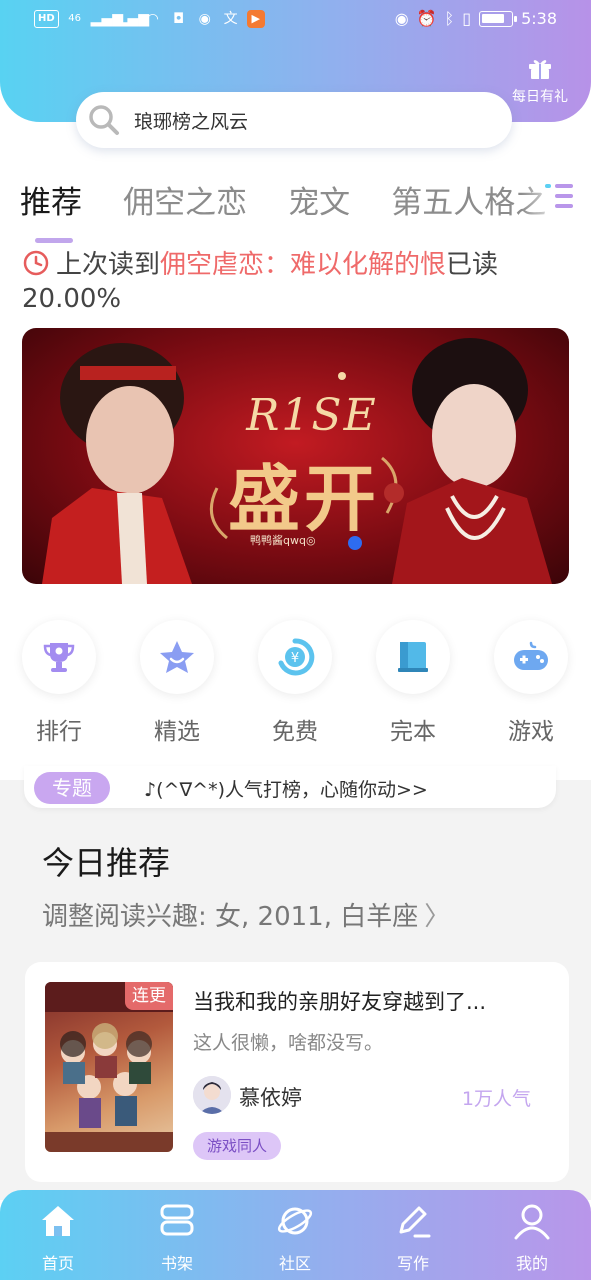 The width and height of the screenshot is (591, 1280). What do you see at coordinates (72, 299) in the screenshot?
I see `last-read-progress: 20.00%` at bounding box center [72, 299].